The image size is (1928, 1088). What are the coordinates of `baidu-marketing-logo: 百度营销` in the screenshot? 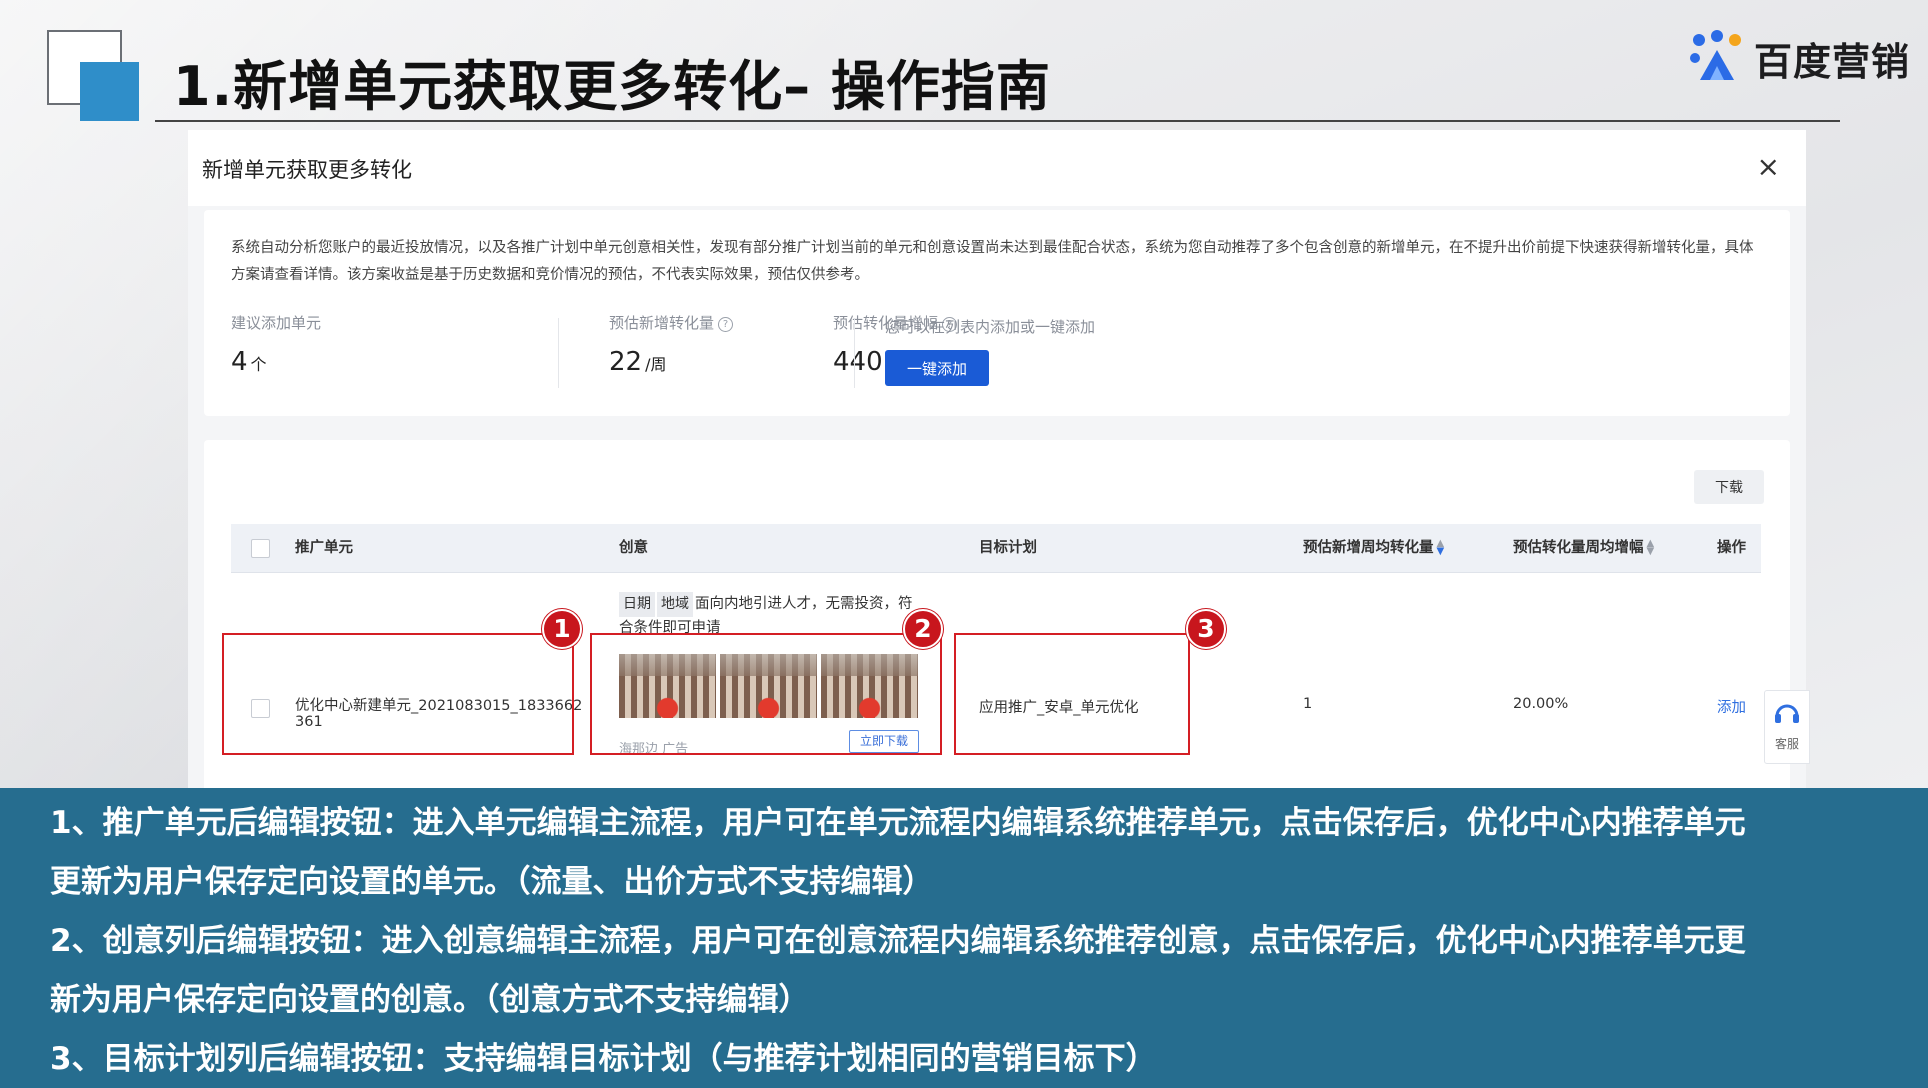 It's located at (1799, 58).